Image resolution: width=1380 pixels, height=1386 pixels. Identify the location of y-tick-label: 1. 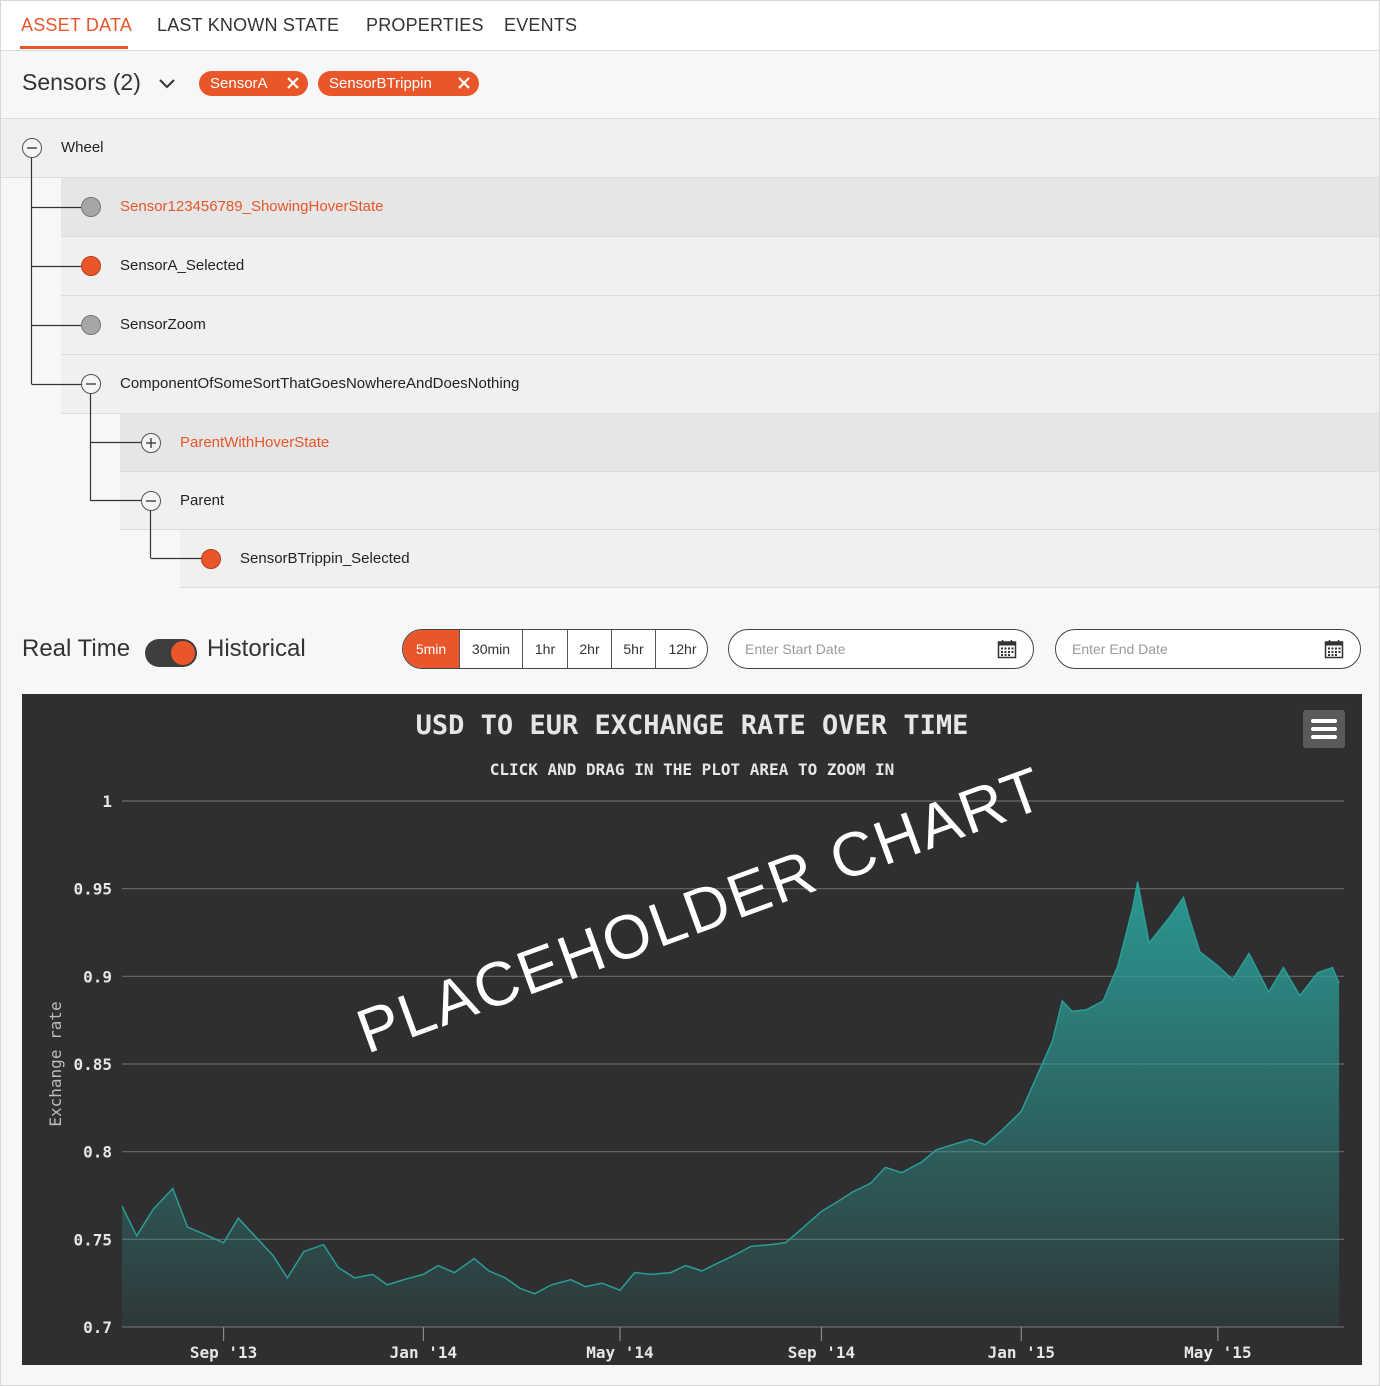
(107, 801).